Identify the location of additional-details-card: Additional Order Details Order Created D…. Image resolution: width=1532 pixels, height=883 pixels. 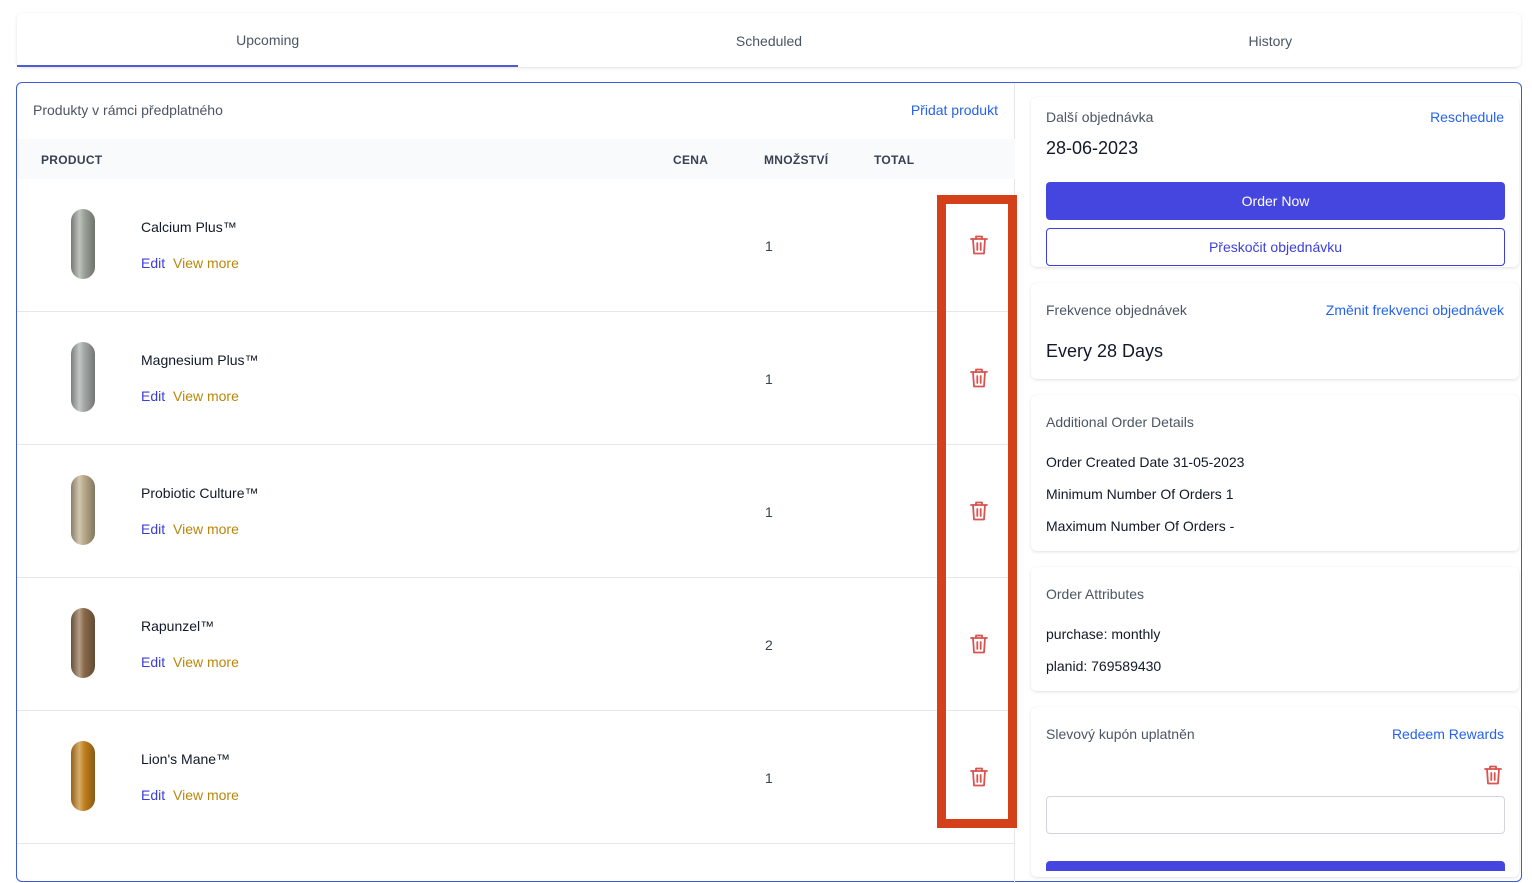
(1275, 473).